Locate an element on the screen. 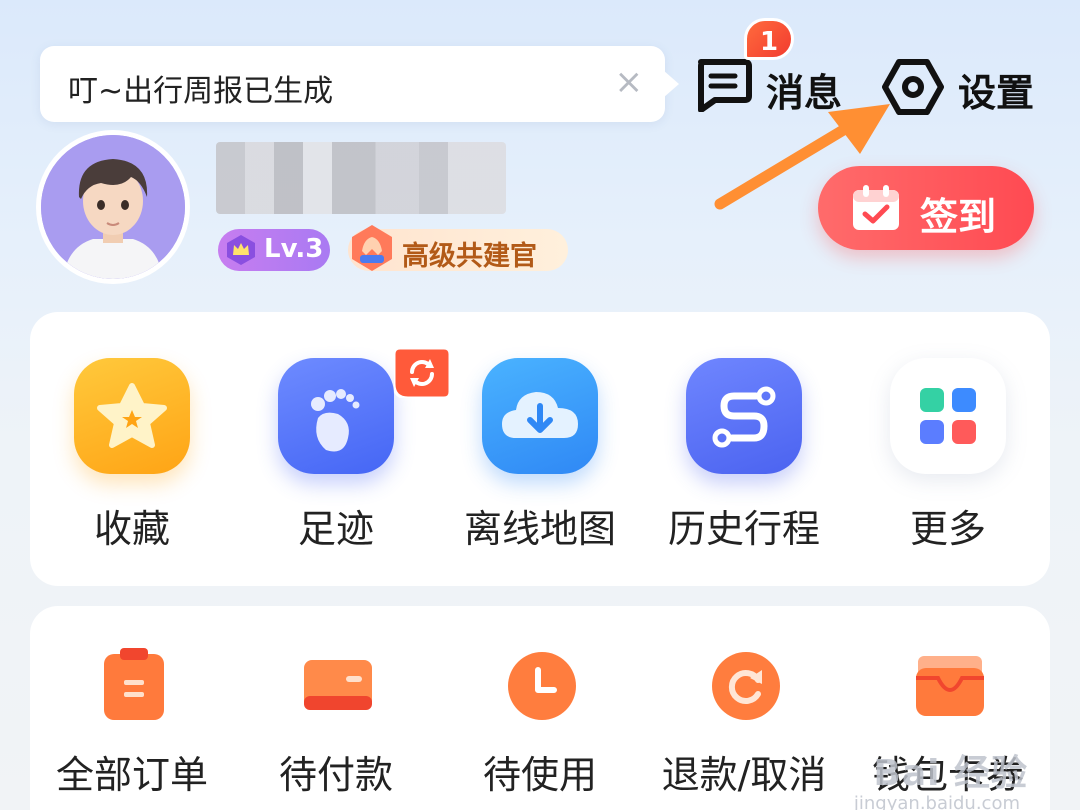 This screenshot has width=1080, height=810. cloud-download-icon is located at coordinates (540, 416).